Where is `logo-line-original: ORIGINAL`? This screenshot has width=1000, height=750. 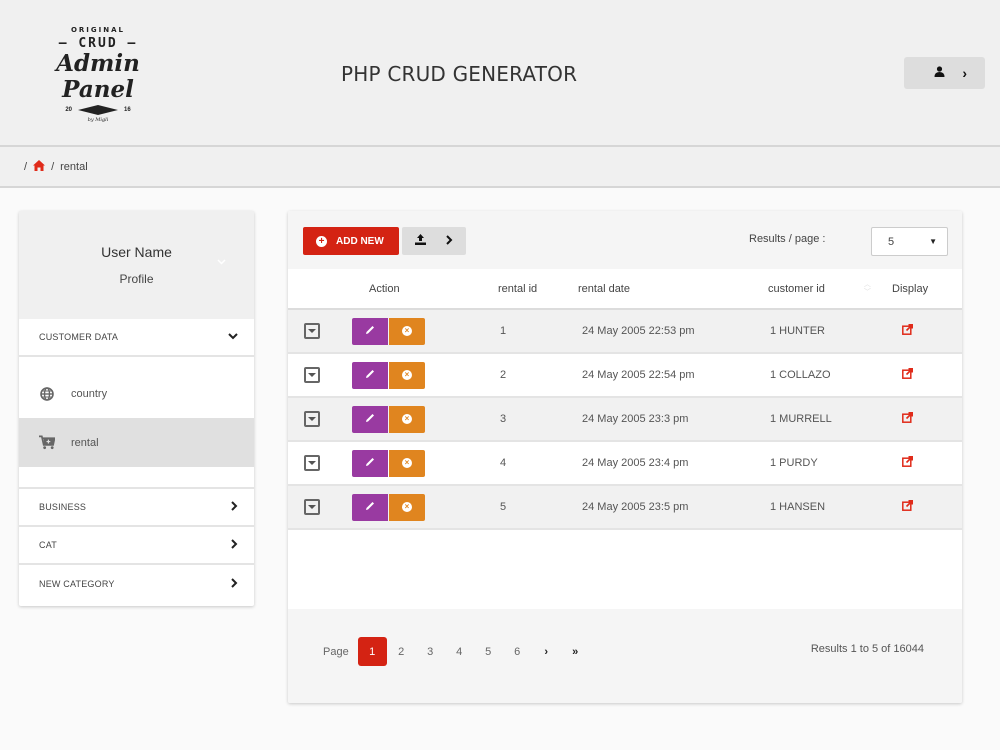 logo-line-original: ORIGINAL is located at coordinates (98, 30).